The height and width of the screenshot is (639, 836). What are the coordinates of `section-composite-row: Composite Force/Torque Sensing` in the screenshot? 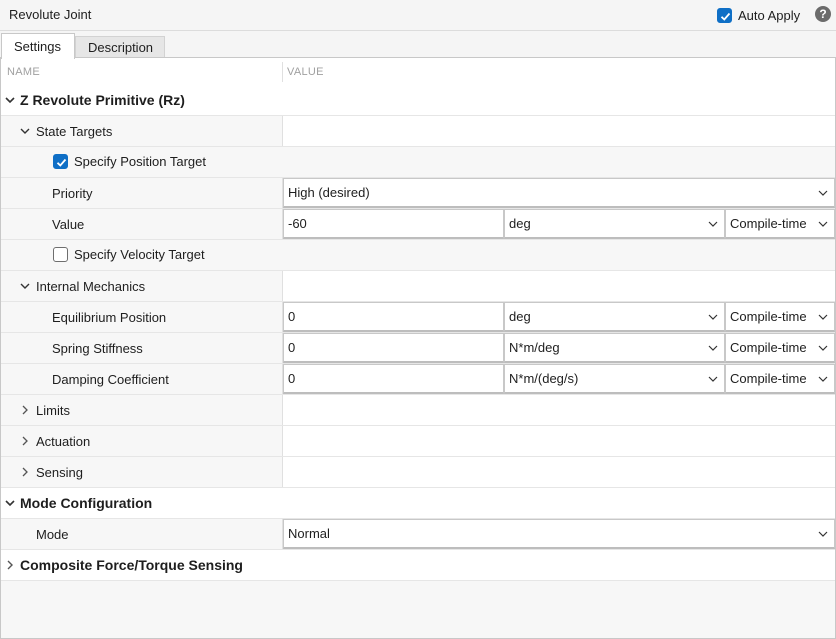 It's located at (418, 565).